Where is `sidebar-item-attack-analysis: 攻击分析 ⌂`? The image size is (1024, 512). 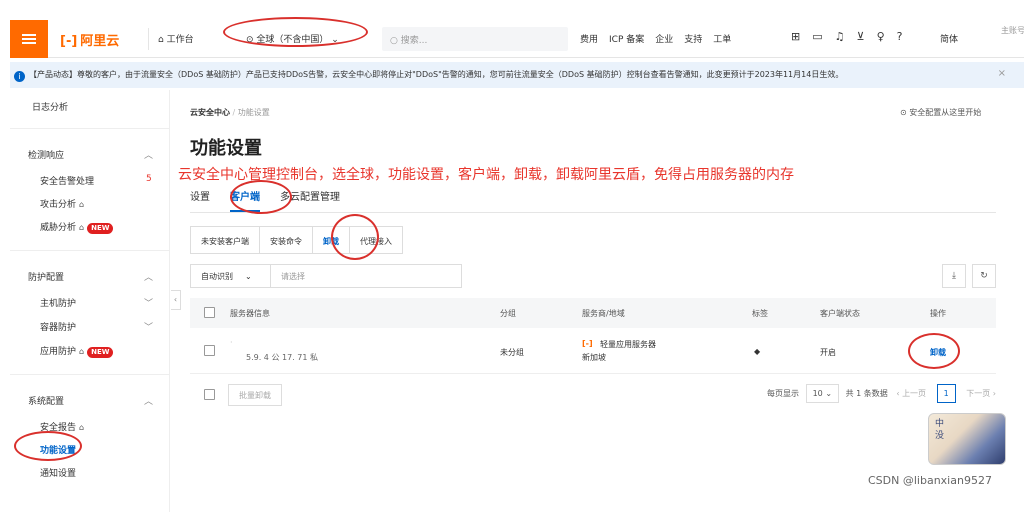 sidebar-item-attack-analysis: 攻击分析 ⌂ is located at coordinates (62, 203).